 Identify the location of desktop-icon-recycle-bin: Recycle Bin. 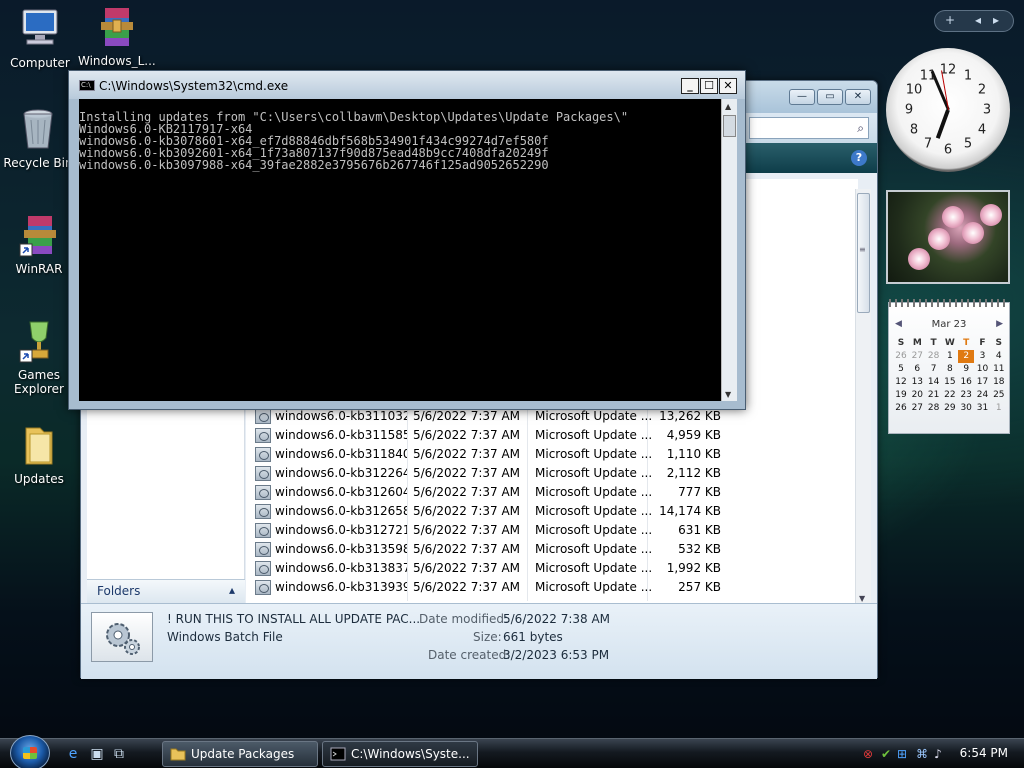
(38, 138).